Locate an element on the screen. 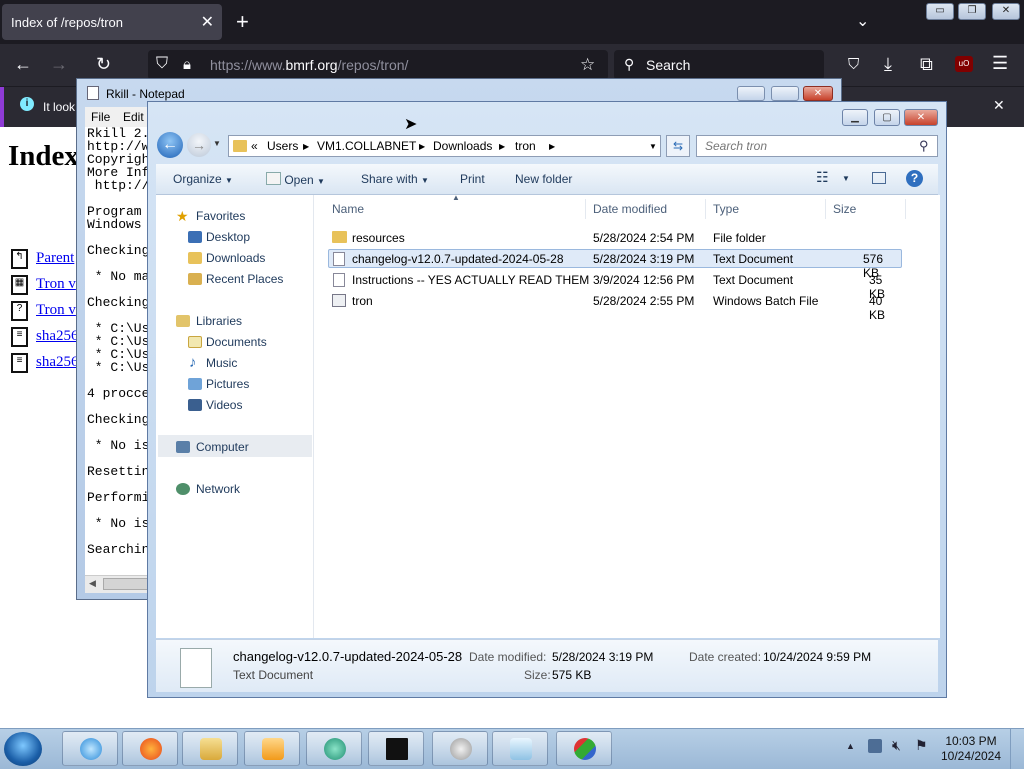  shield-icon: ⛉ is located at coordinates (162, 64).